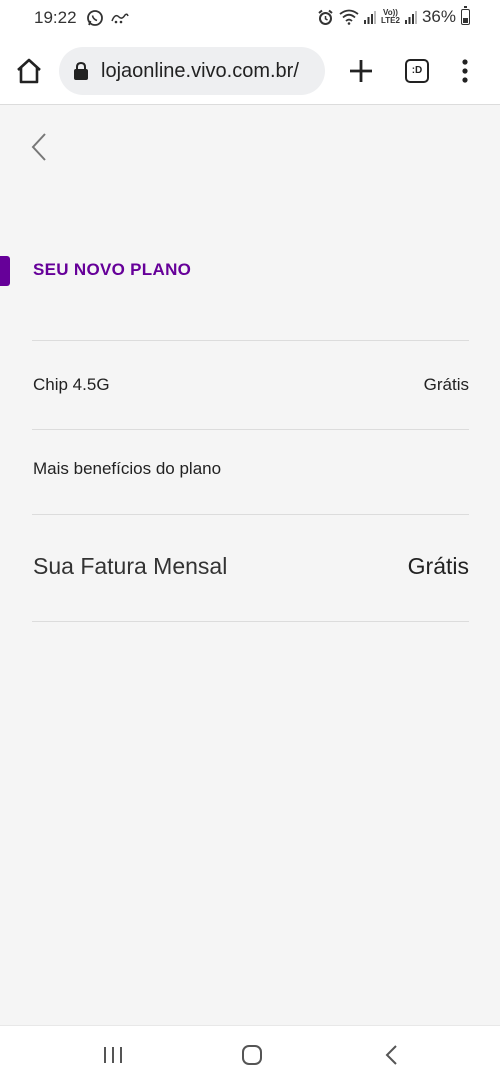  What do you see at coordinates (95, 18) in the screenshot?
I see `whatsapp-icon` at bounding box center [95, 18].